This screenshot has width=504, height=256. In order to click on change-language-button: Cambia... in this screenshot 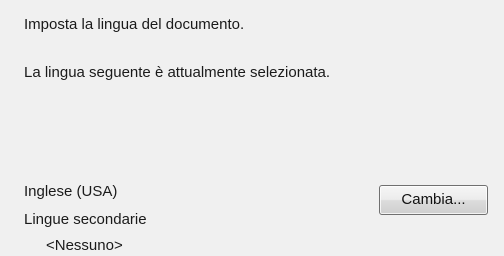, I will do `click(433, 200)`.